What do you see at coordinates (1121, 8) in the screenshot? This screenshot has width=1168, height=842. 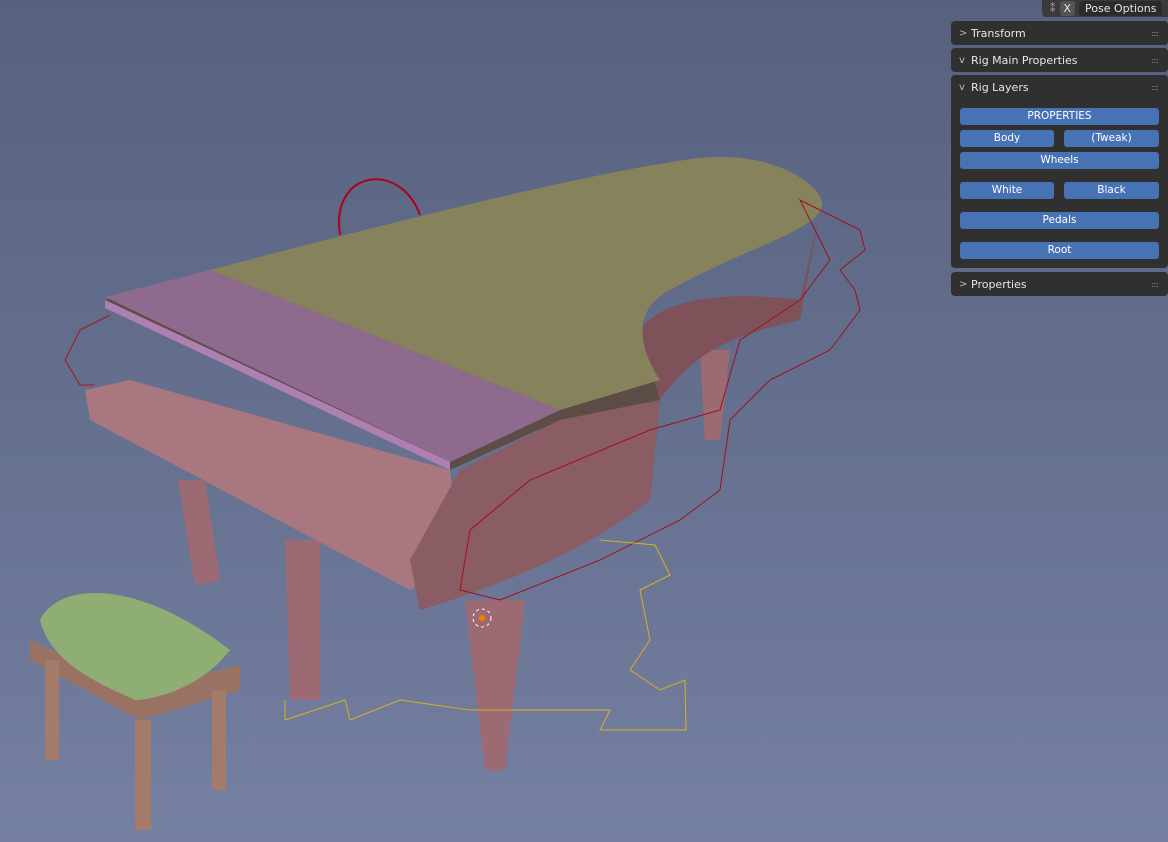 I see `pose-options-dropdown: Pose Options` at bounding box center [1121, 8].